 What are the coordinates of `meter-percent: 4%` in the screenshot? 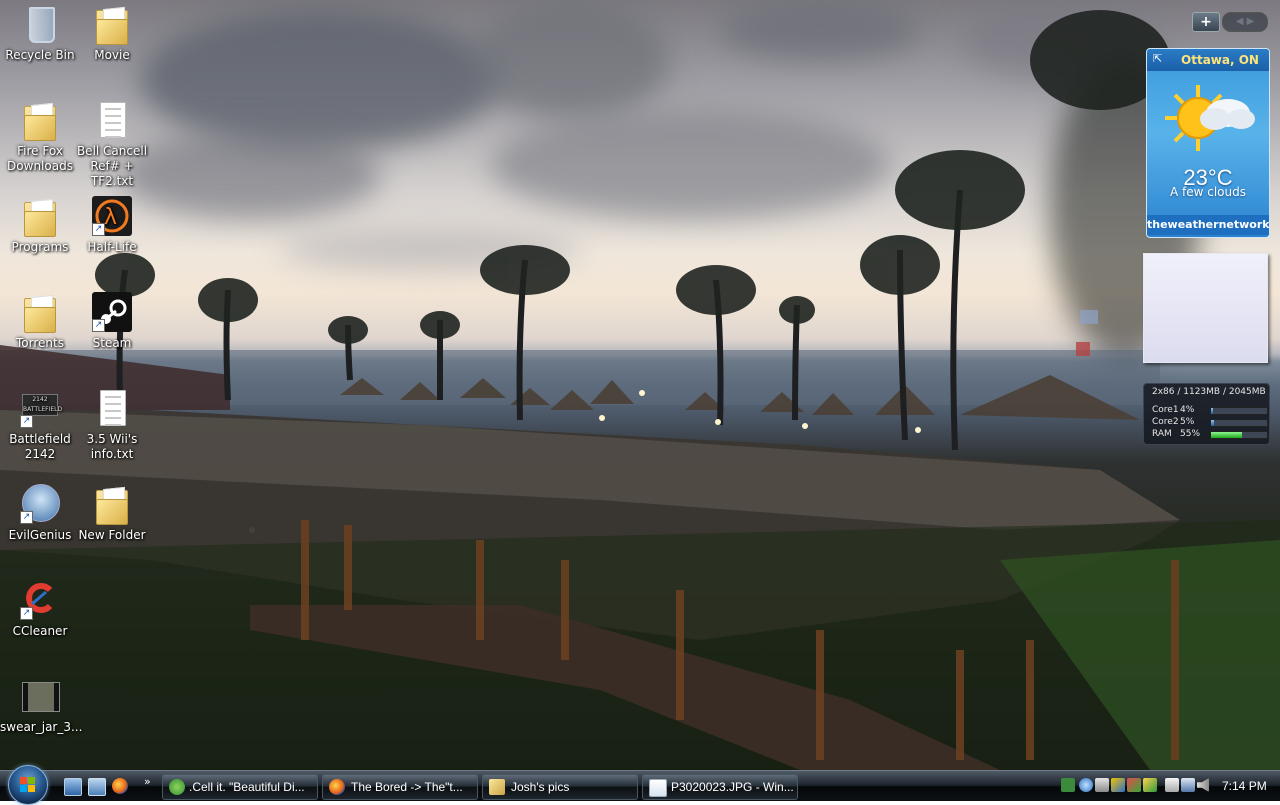 It's located at (1187, 410).